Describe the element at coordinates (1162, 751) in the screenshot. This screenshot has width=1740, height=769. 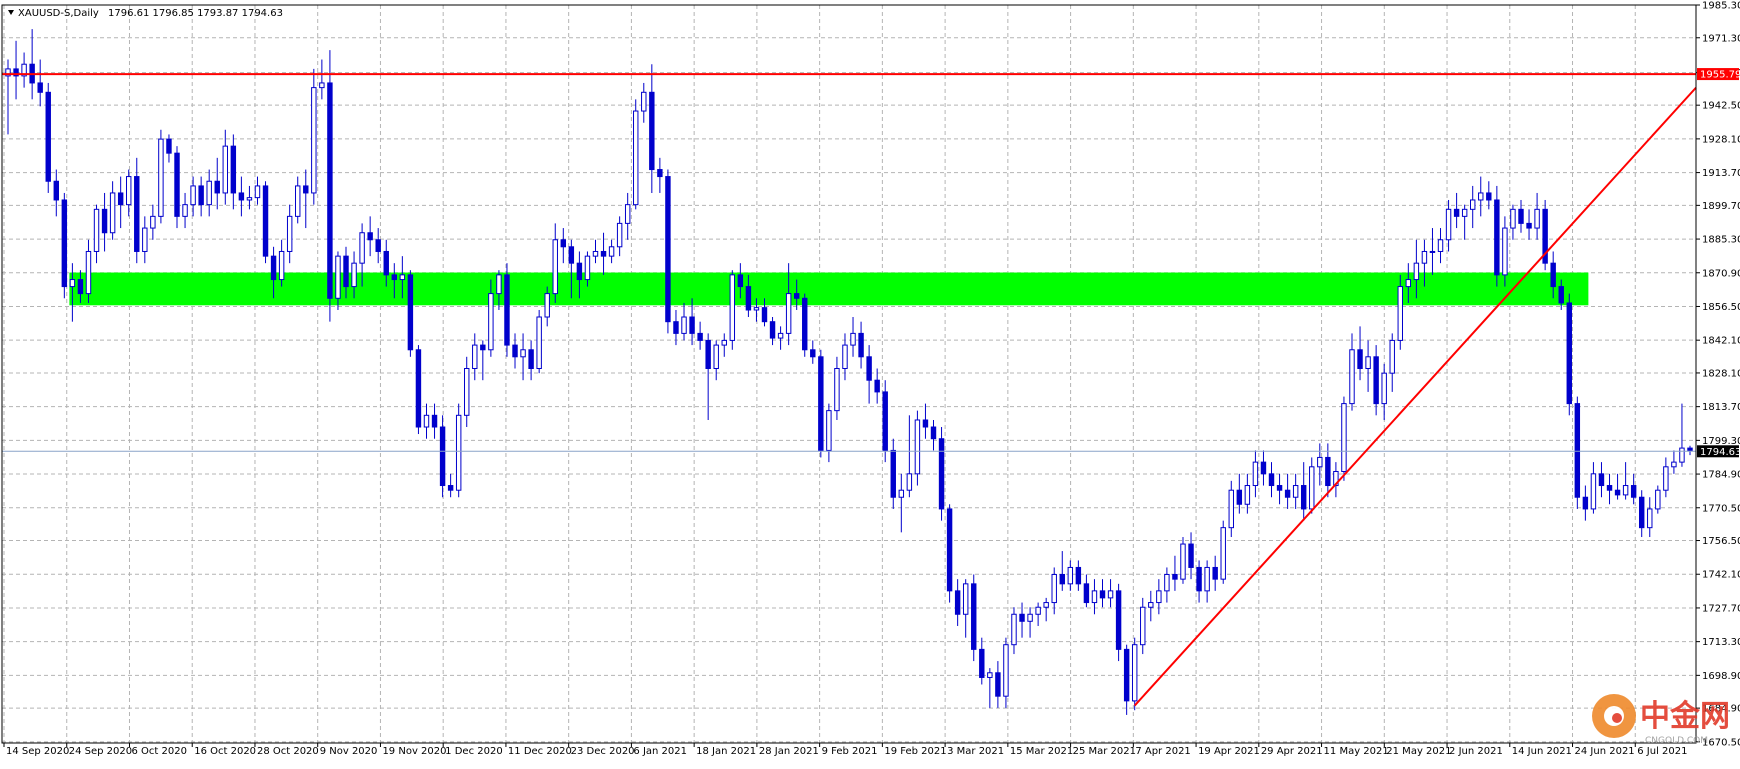
I see `x-tick-label: 7 Apr 2021` at that location.